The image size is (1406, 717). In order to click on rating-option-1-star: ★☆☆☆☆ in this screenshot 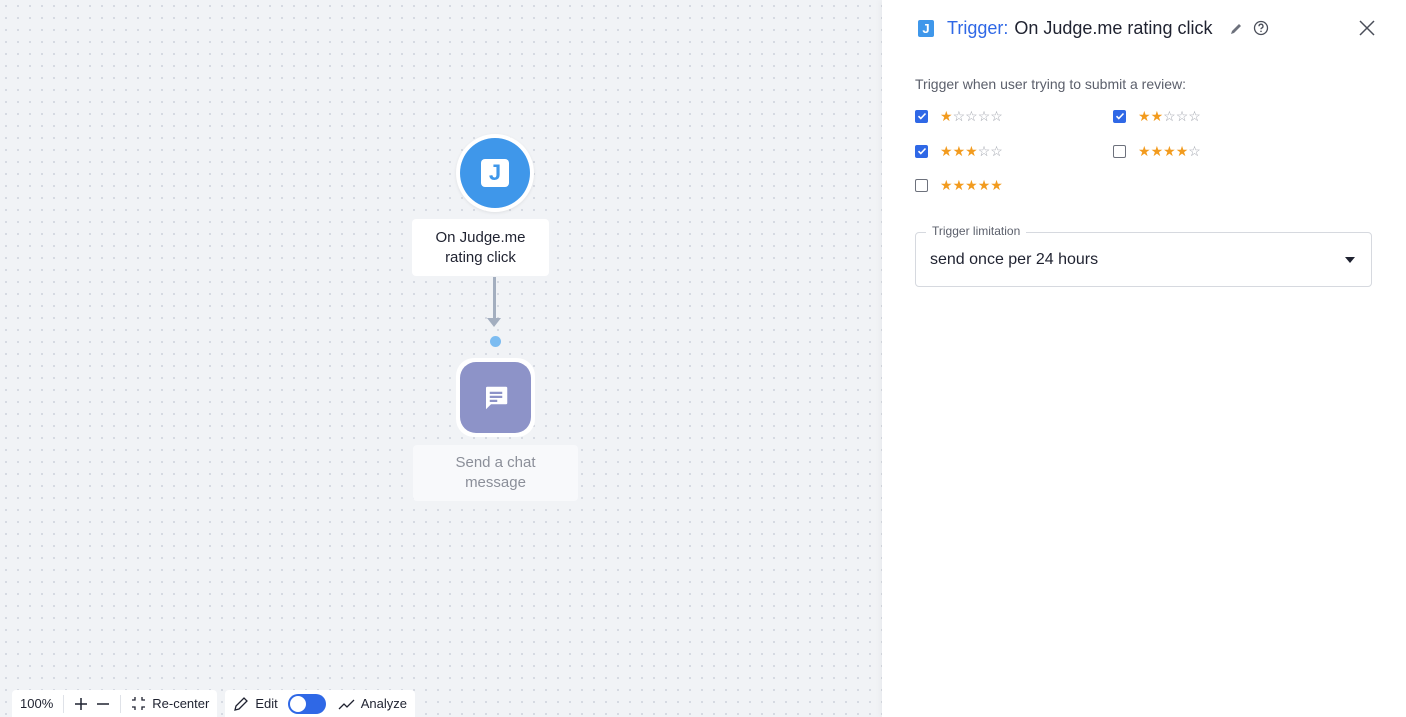, I will do `click(959, 116)`.